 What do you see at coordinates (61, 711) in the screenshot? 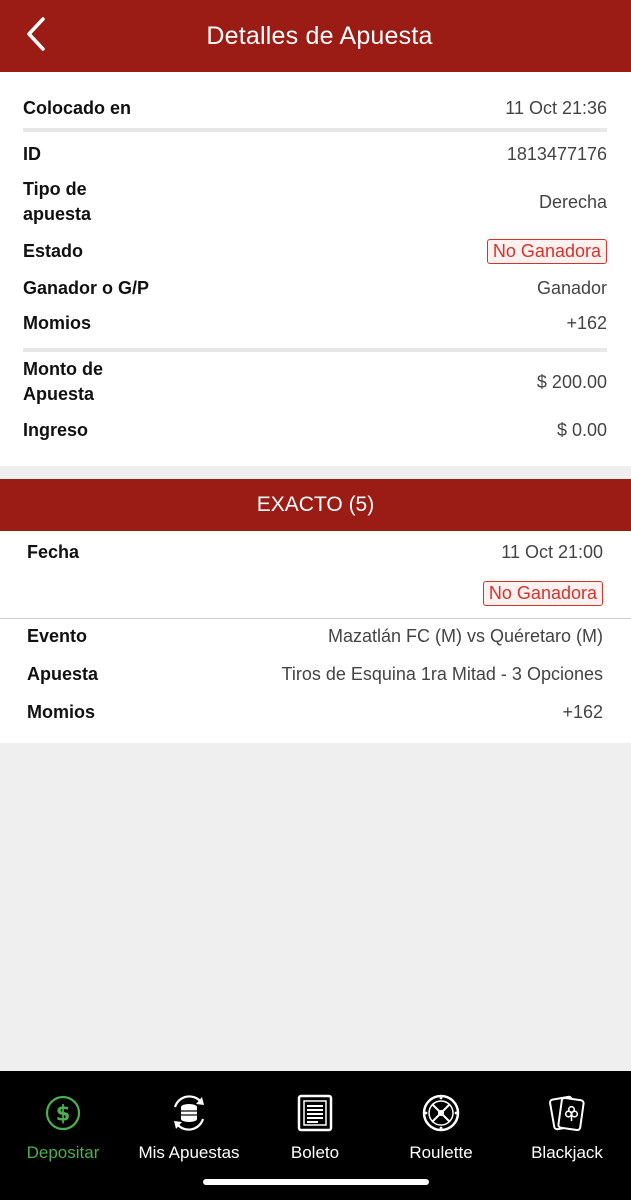
I see `selection-odds-label: Momios` at bounding box center [61, 711].